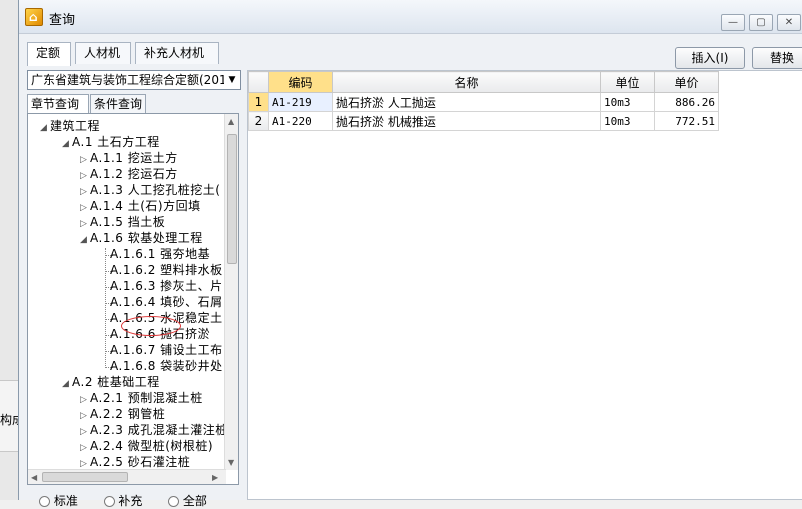 This screenshot has height=509, width=802. Describe the element at coordinates (789, 22) in the screenshot. I see `close-icon: ✕` at that location.